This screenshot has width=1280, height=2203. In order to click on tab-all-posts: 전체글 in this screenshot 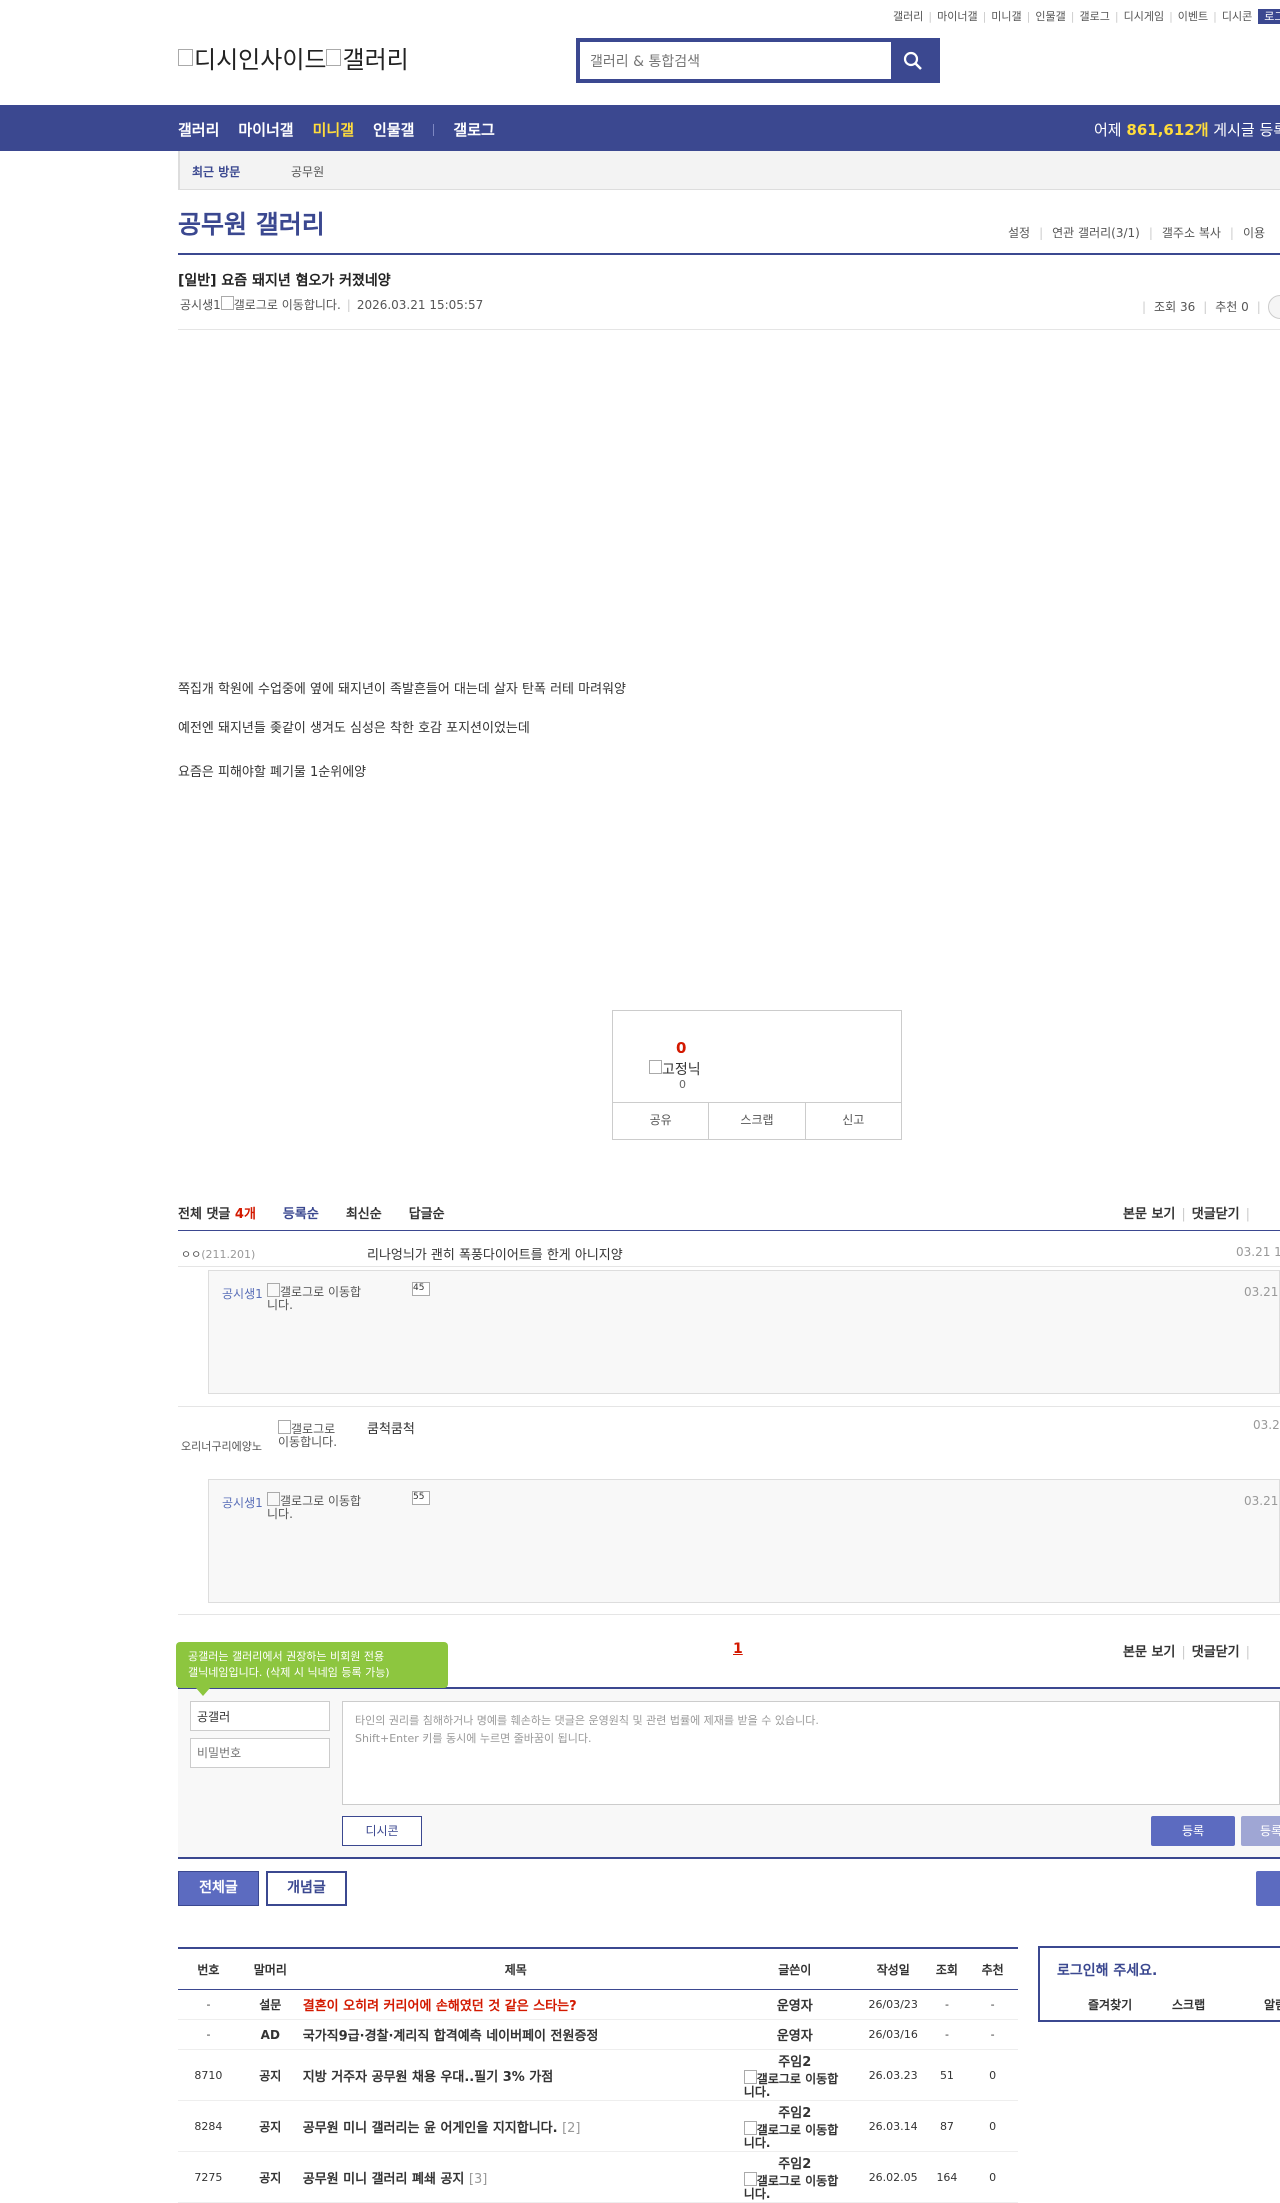, I will do `click(218, 1888)`.